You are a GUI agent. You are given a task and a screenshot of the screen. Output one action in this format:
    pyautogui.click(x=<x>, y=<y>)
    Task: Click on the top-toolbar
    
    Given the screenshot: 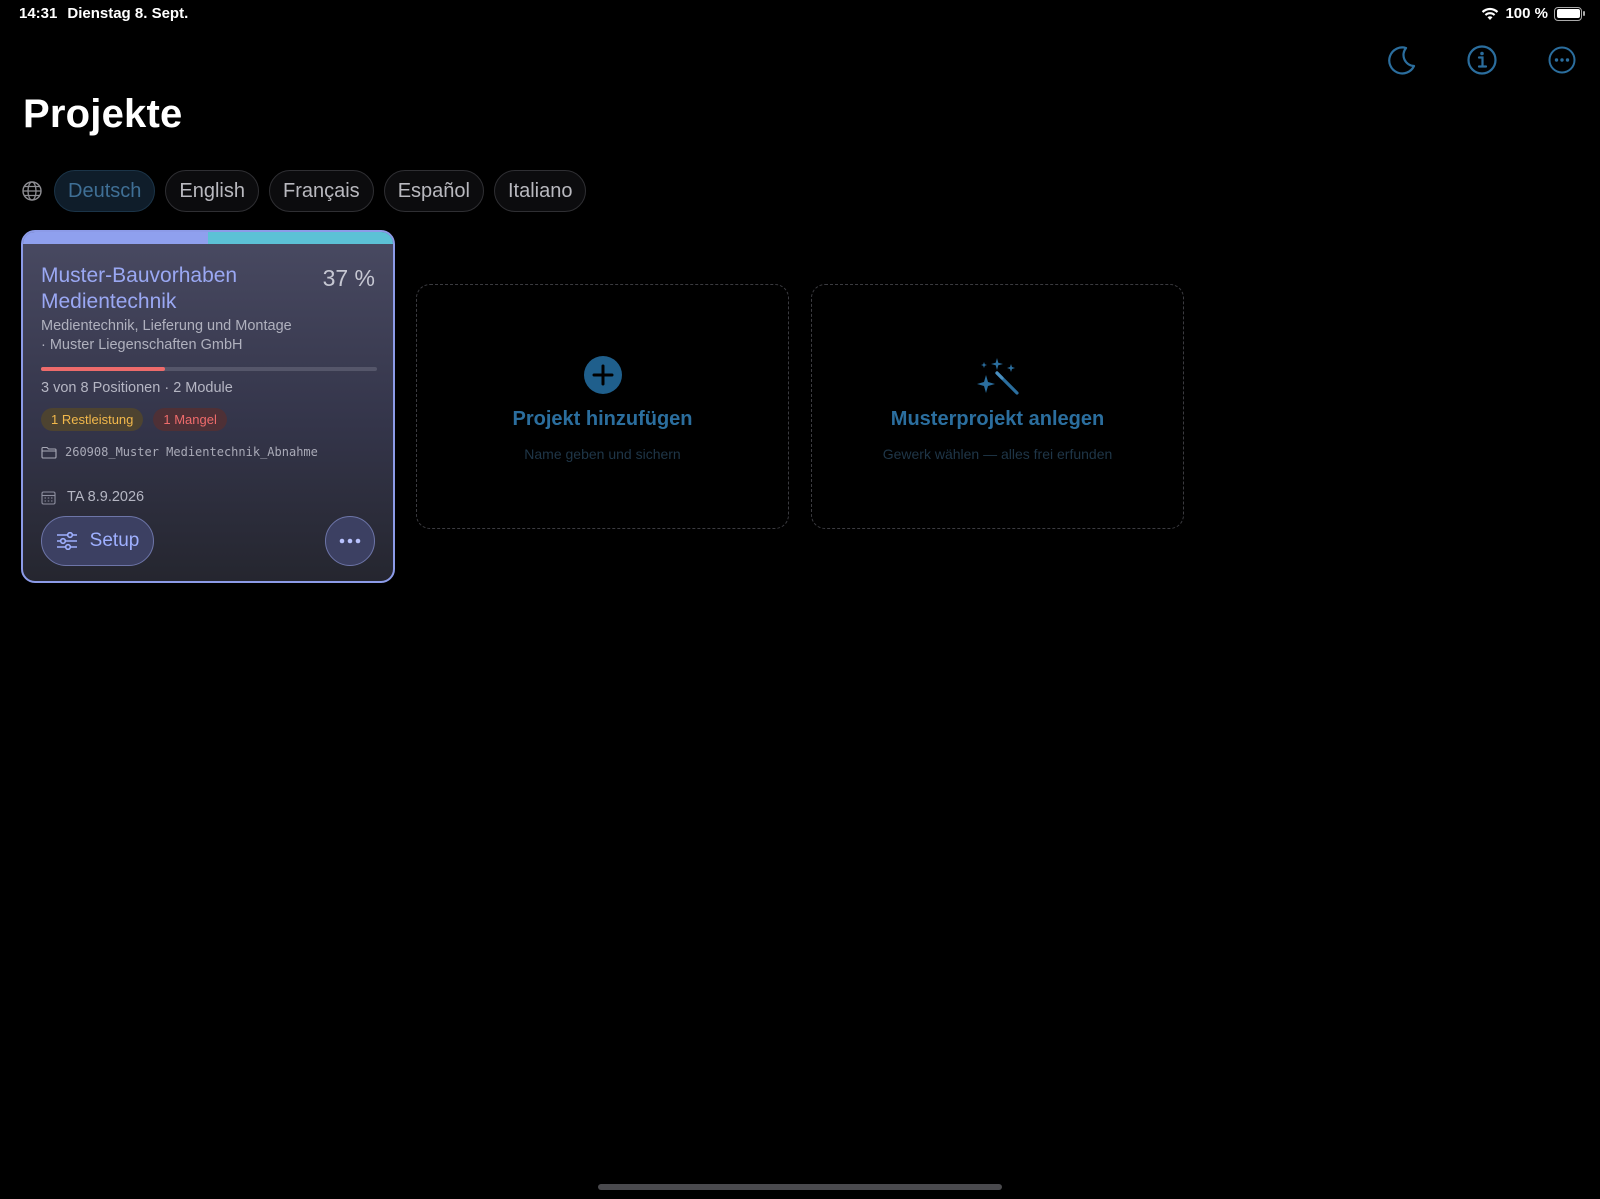 What is the action you would take?
    pyautogui.click(x=1482, y=60)
    